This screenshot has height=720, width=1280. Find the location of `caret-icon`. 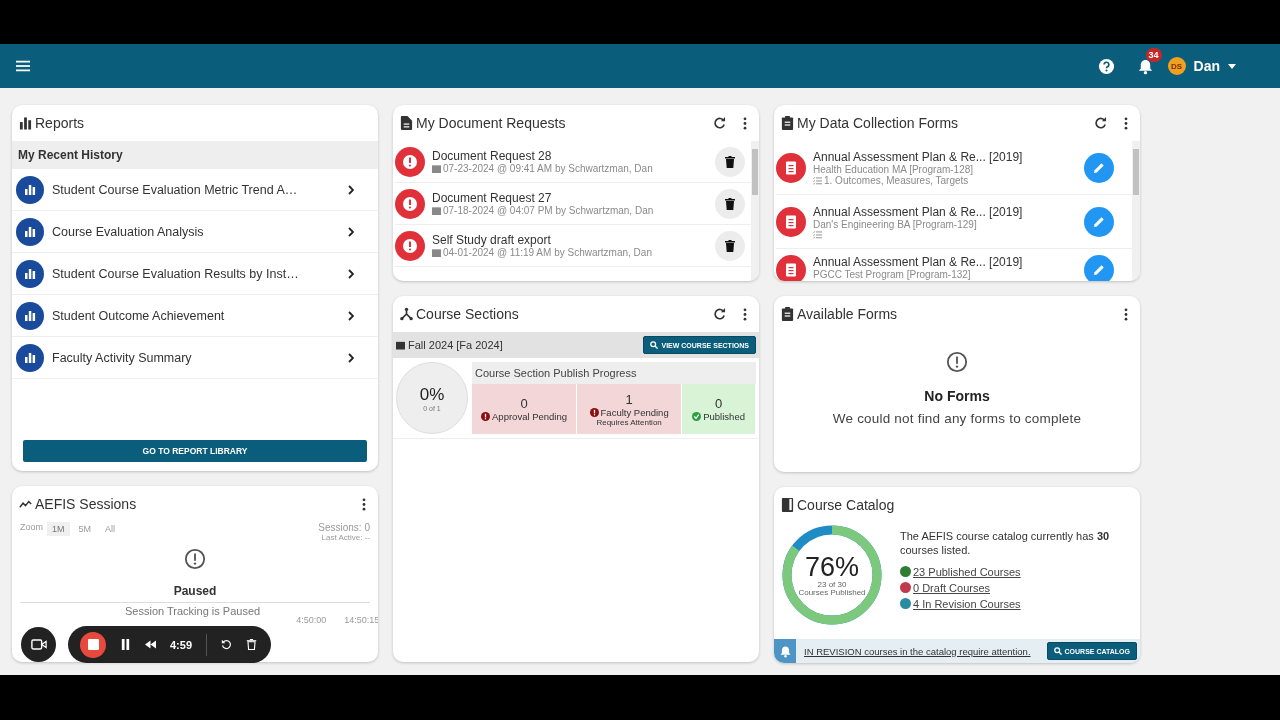

caret-icon is located at coordinates (1232, 66).